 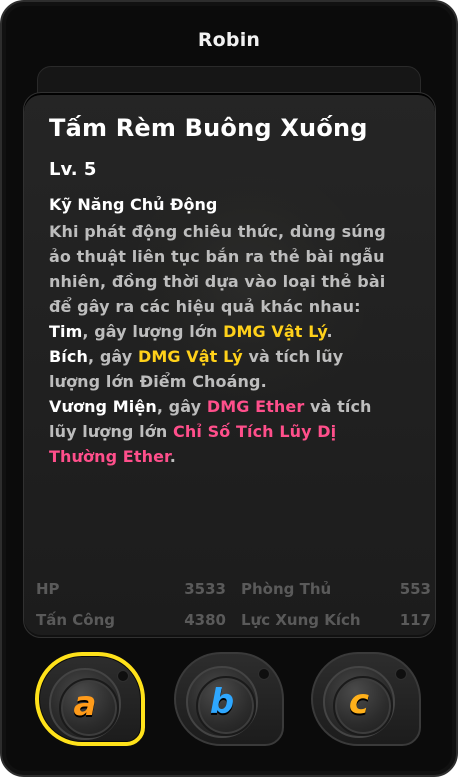 What do you see at coordinates (255, 431) in the screenshot?
I see `desc-chi-so-tich-luy: Chỉ Số Tích Lũy Dị` at bounding box center [255, 431].